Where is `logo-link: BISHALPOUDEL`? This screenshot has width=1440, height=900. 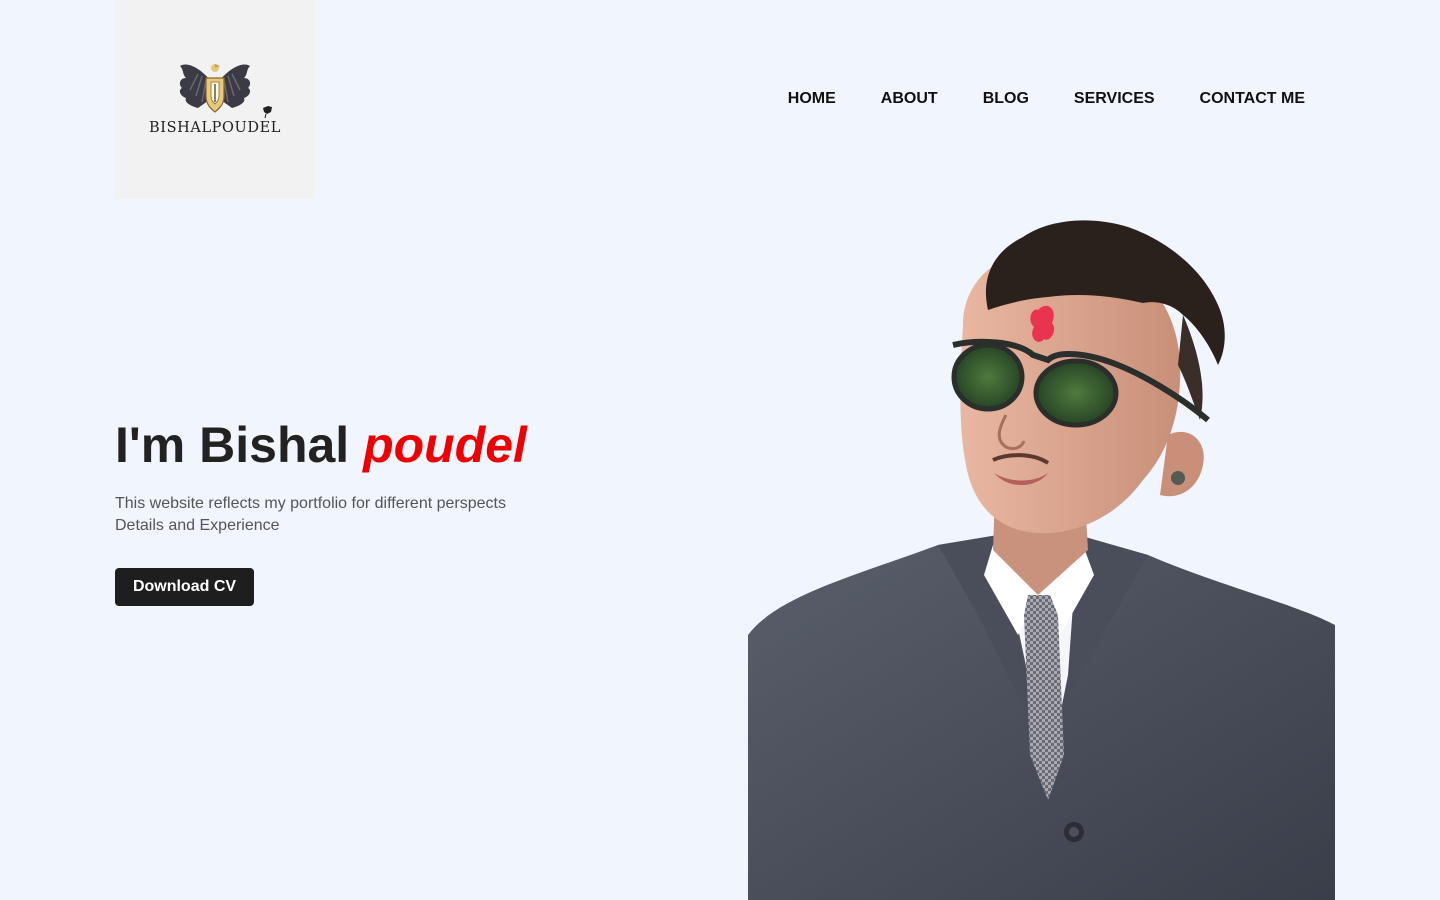 logo-link: BISHALPOUDEL is located at coordinates (215, 99).